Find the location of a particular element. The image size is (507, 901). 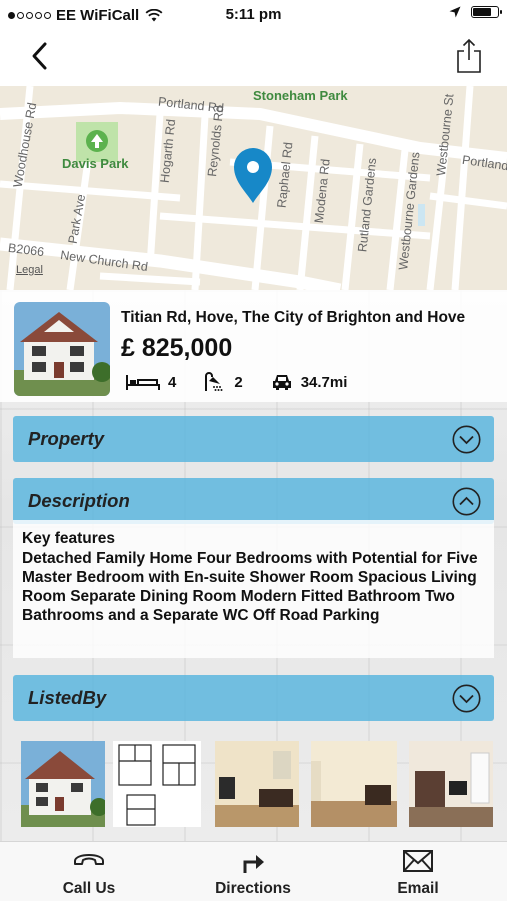

call-us-button: Call Us is located at coordinates (89, 871).